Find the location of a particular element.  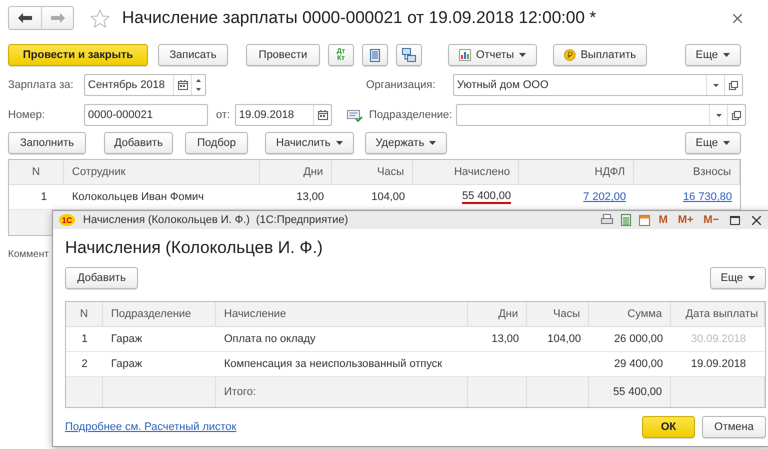

field-value: Сентябрь 2018 is located at coordinates (126, 85).